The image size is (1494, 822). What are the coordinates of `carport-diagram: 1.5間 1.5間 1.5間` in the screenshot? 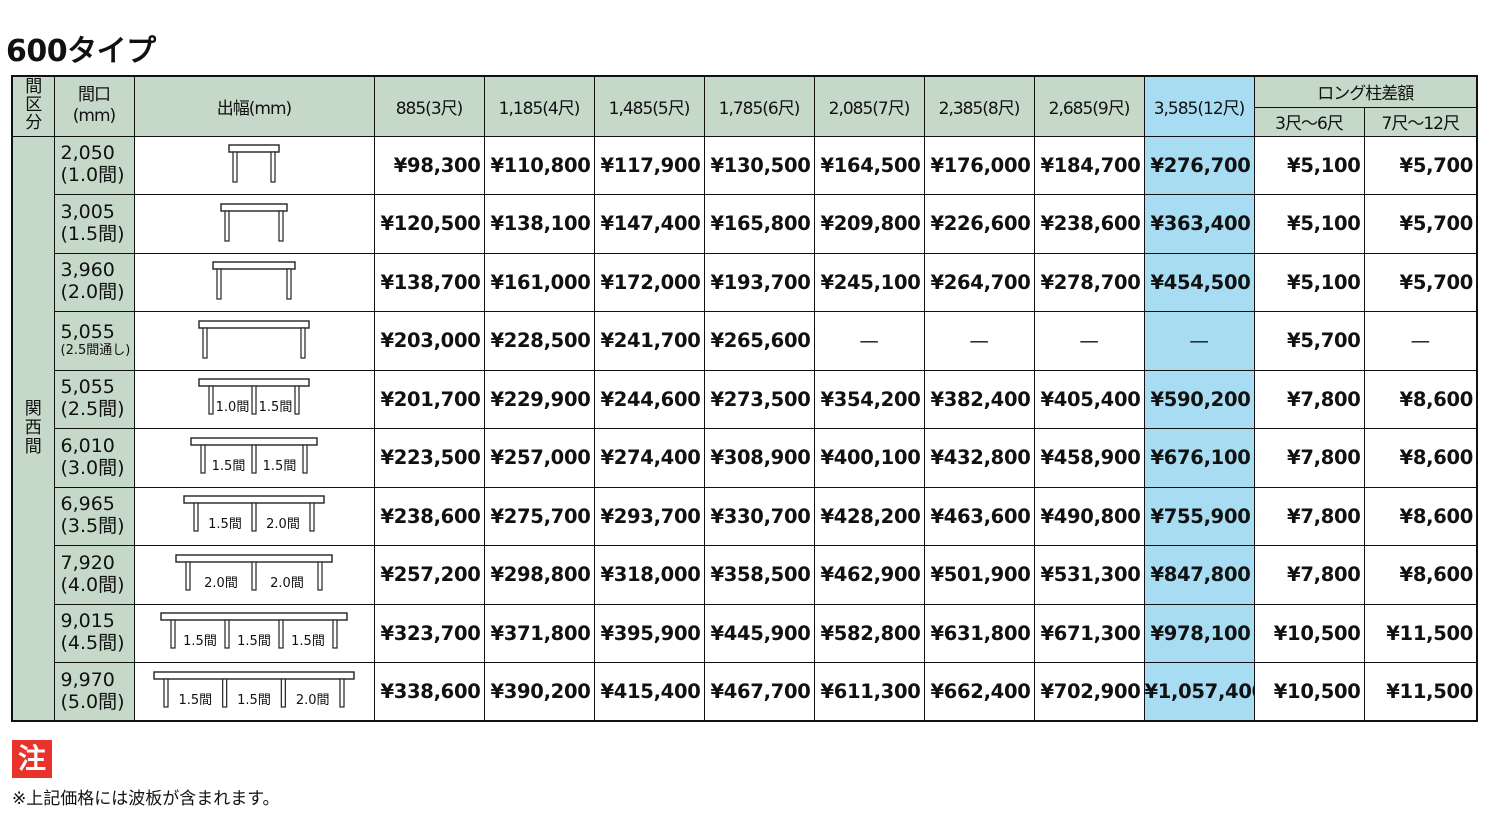 It's located at (254, 633).